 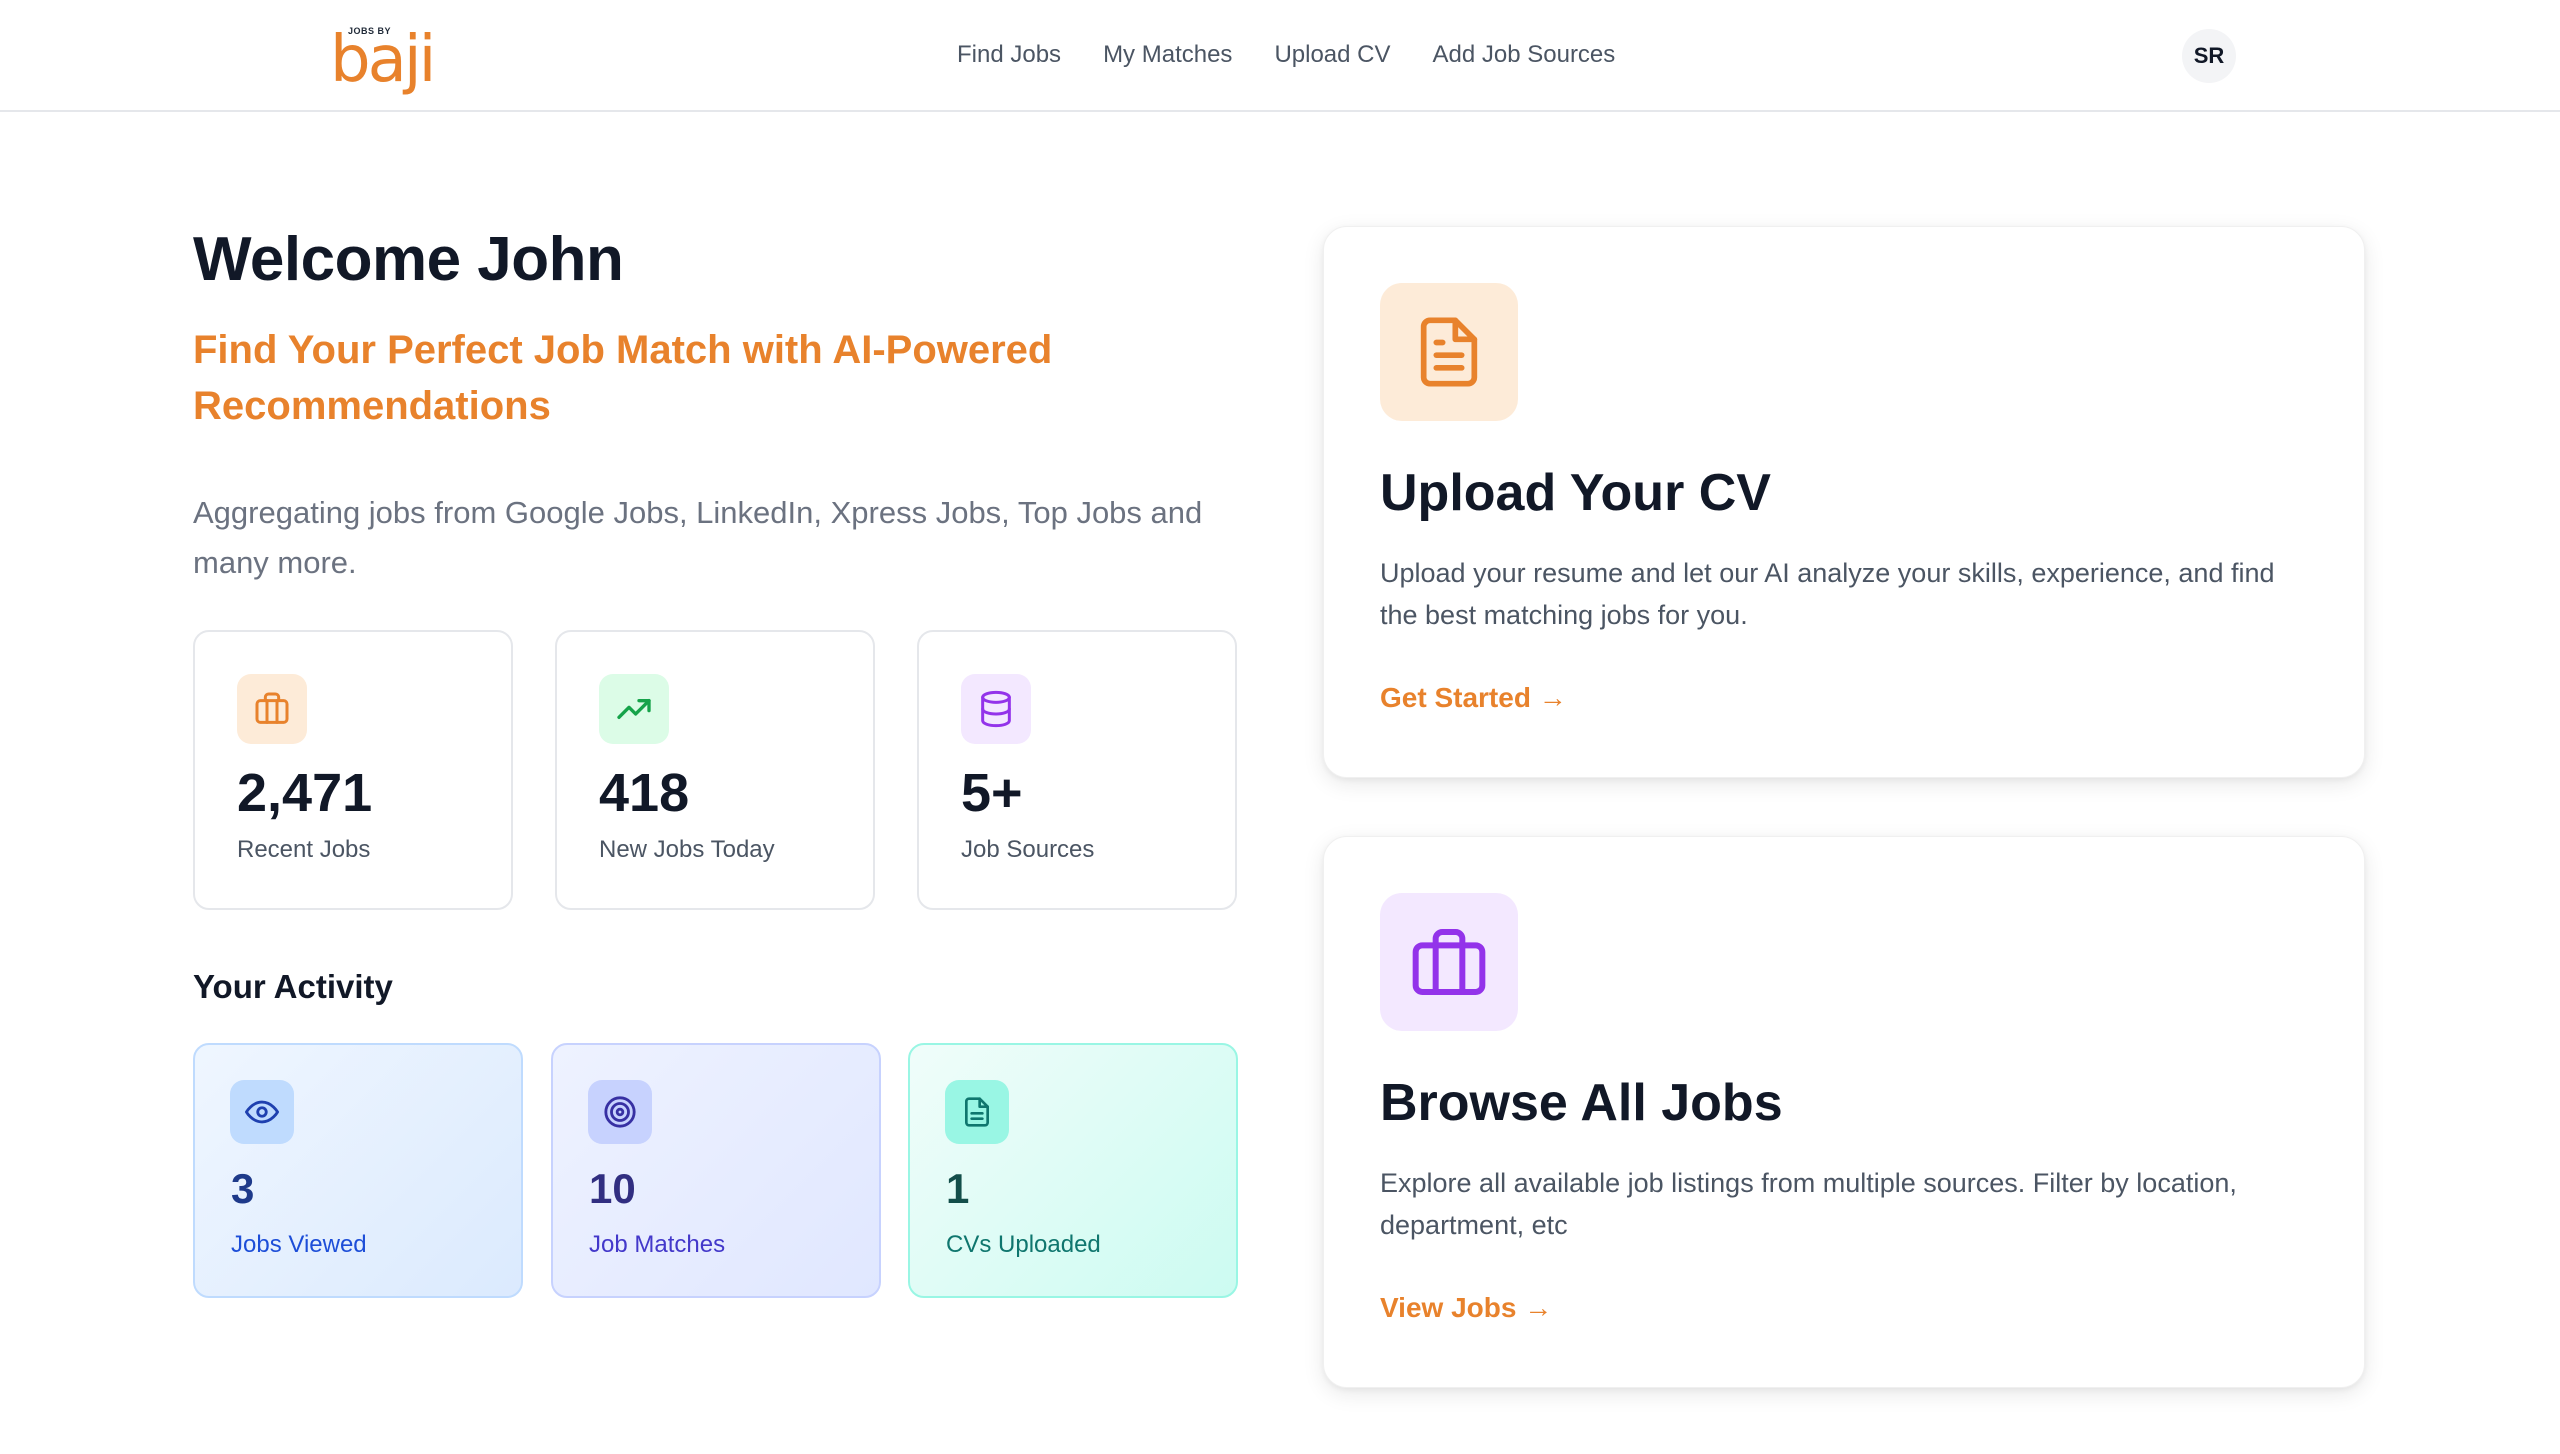 I want to click on get-started-link: Get Started →, so click(x=1473, y=698).